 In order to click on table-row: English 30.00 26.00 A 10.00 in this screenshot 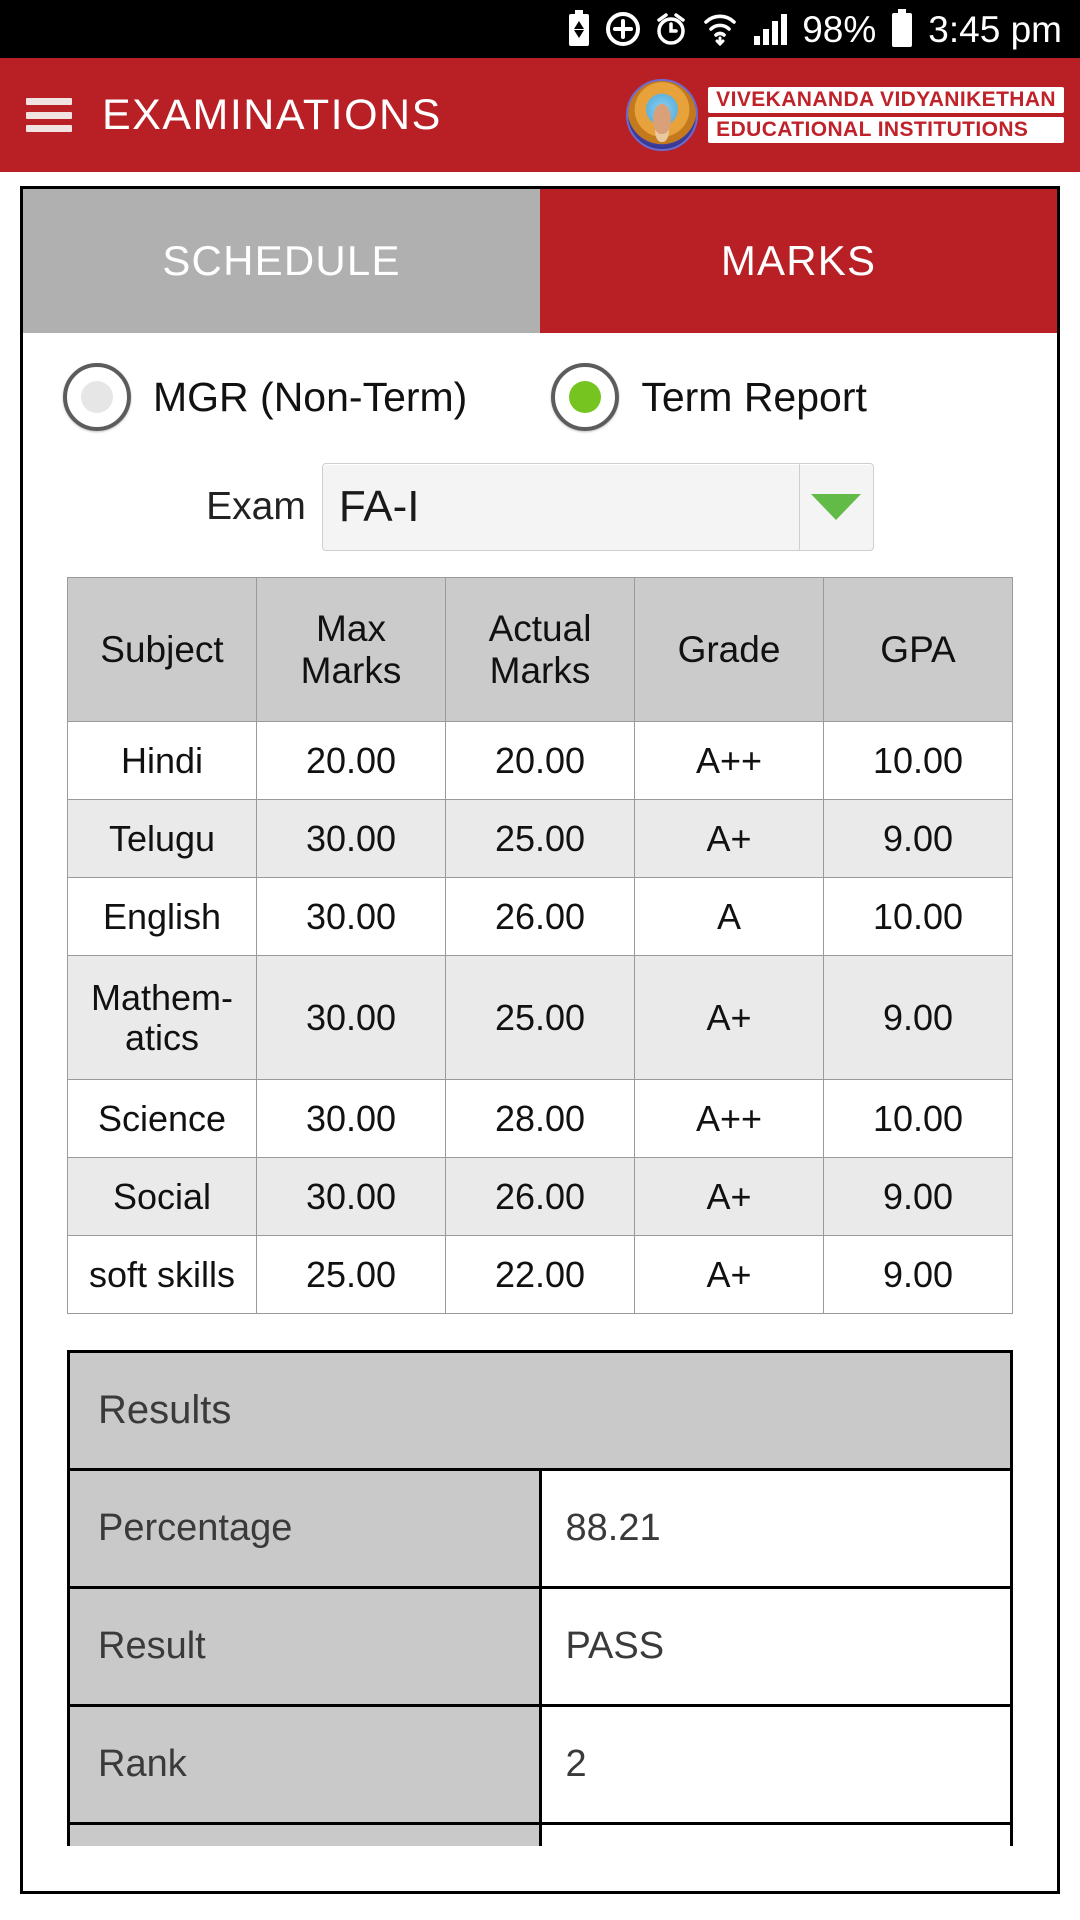, I will do `click(540, 916)`.